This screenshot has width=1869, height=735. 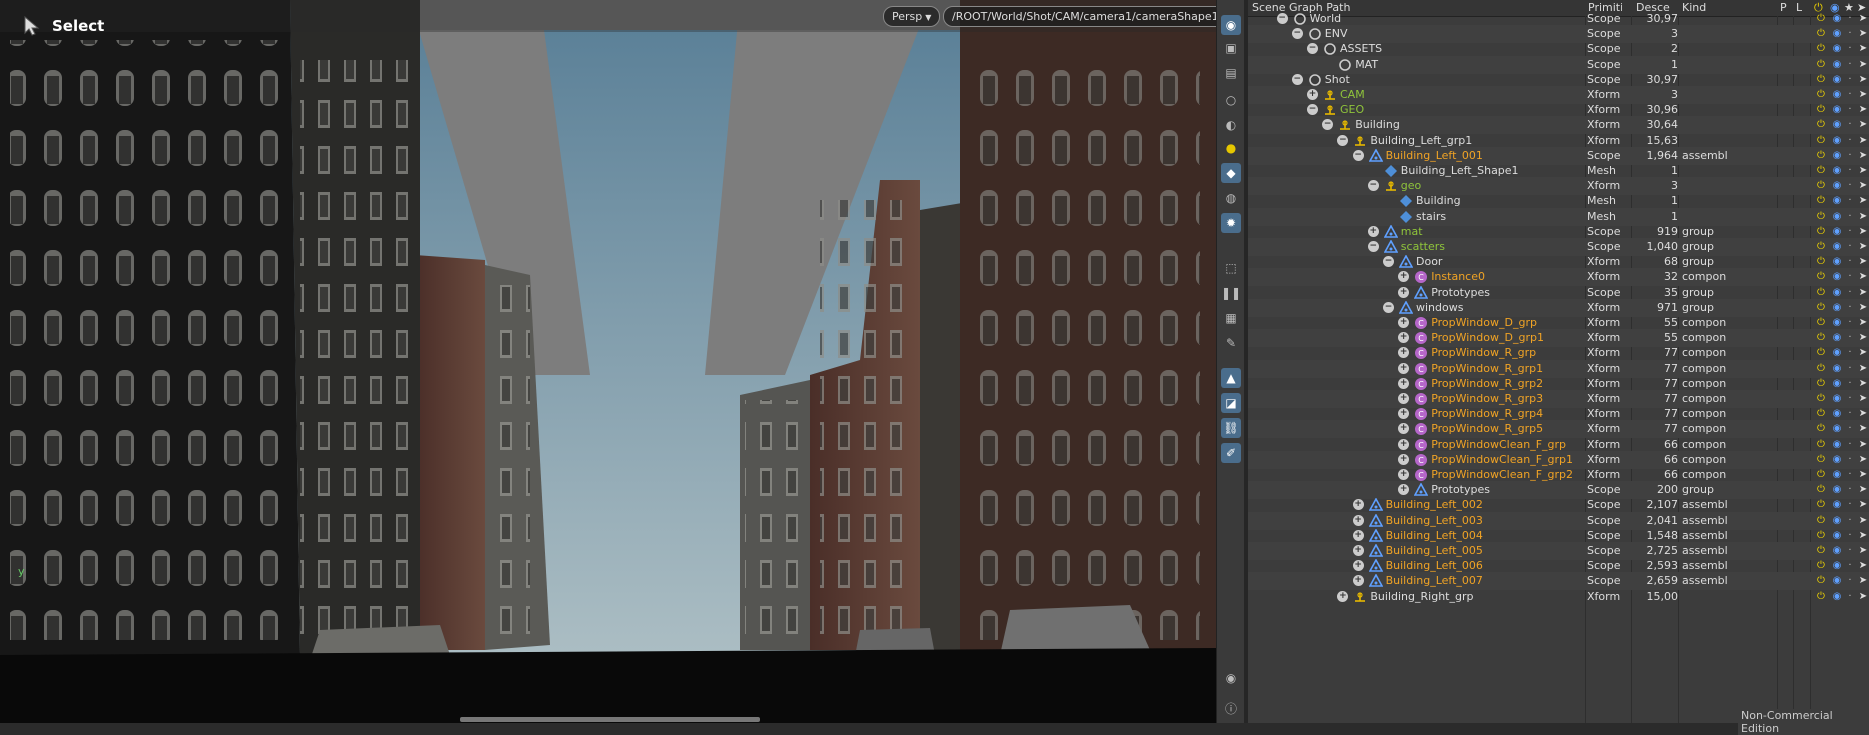 I want to click on brush-icon: ✎, so click(x=1231, y=343).